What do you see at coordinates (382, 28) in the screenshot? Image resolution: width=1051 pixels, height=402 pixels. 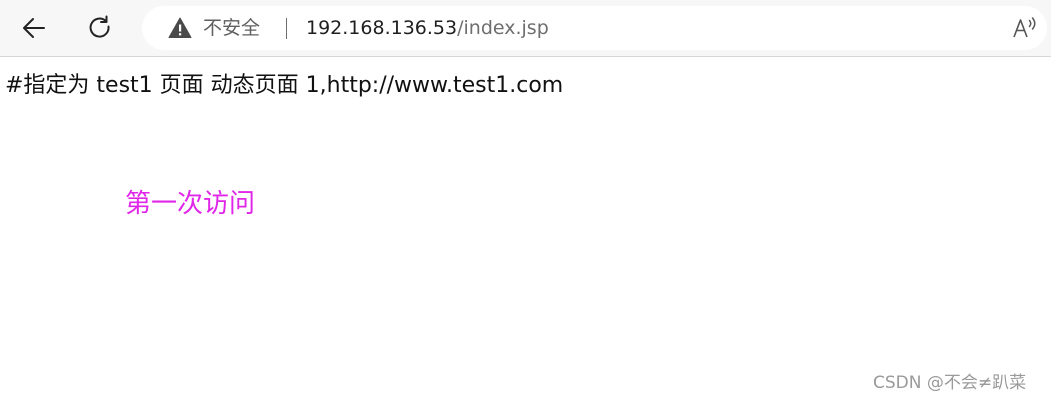 I see `url-host: 192.168.136.53` at bounding box center [382, 28].